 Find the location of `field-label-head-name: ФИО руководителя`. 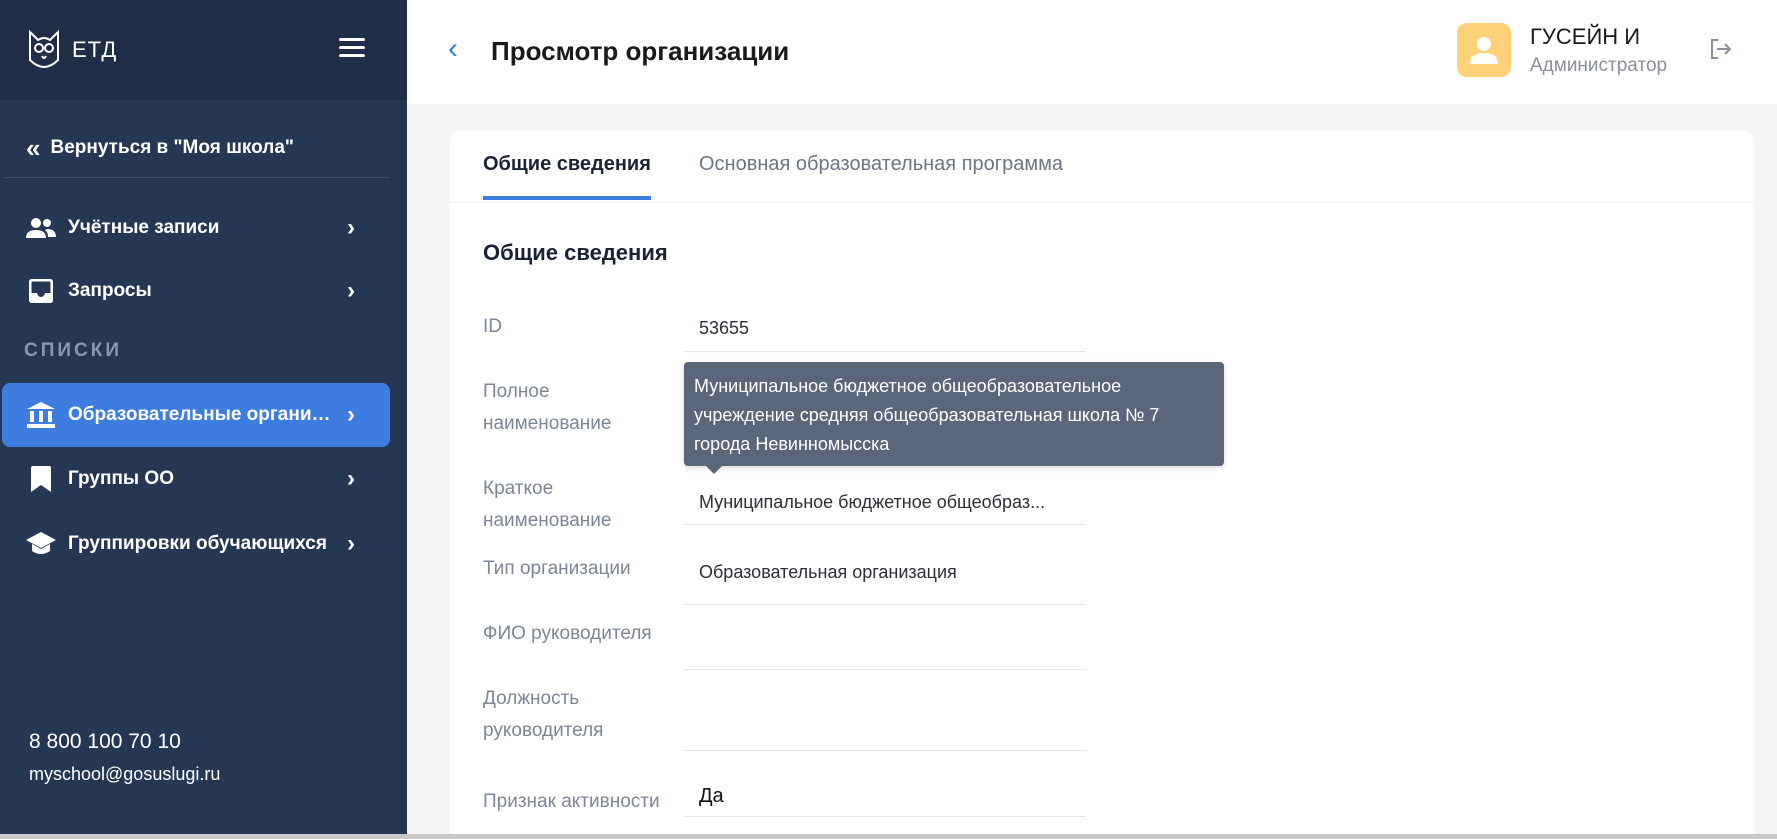

field-label-head-name: ФИО руководителя is located at coordinates (567, 633).